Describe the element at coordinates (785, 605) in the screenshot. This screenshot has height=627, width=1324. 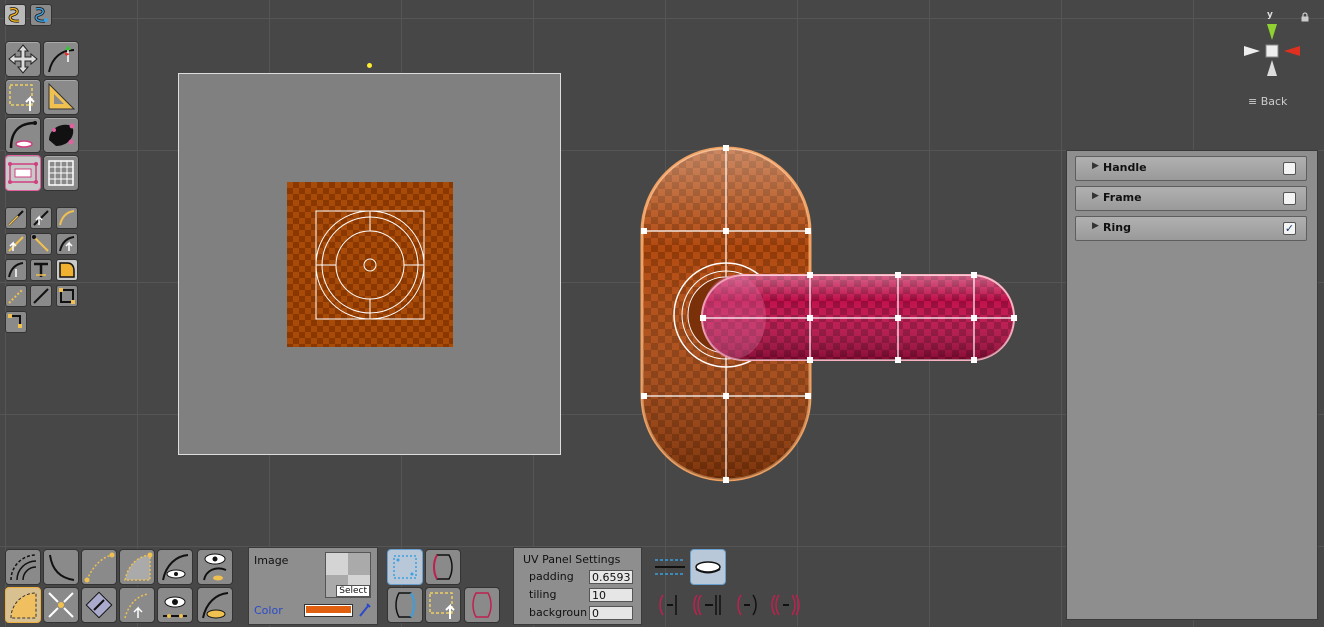
I see `cut-mode-4-button` at that location.